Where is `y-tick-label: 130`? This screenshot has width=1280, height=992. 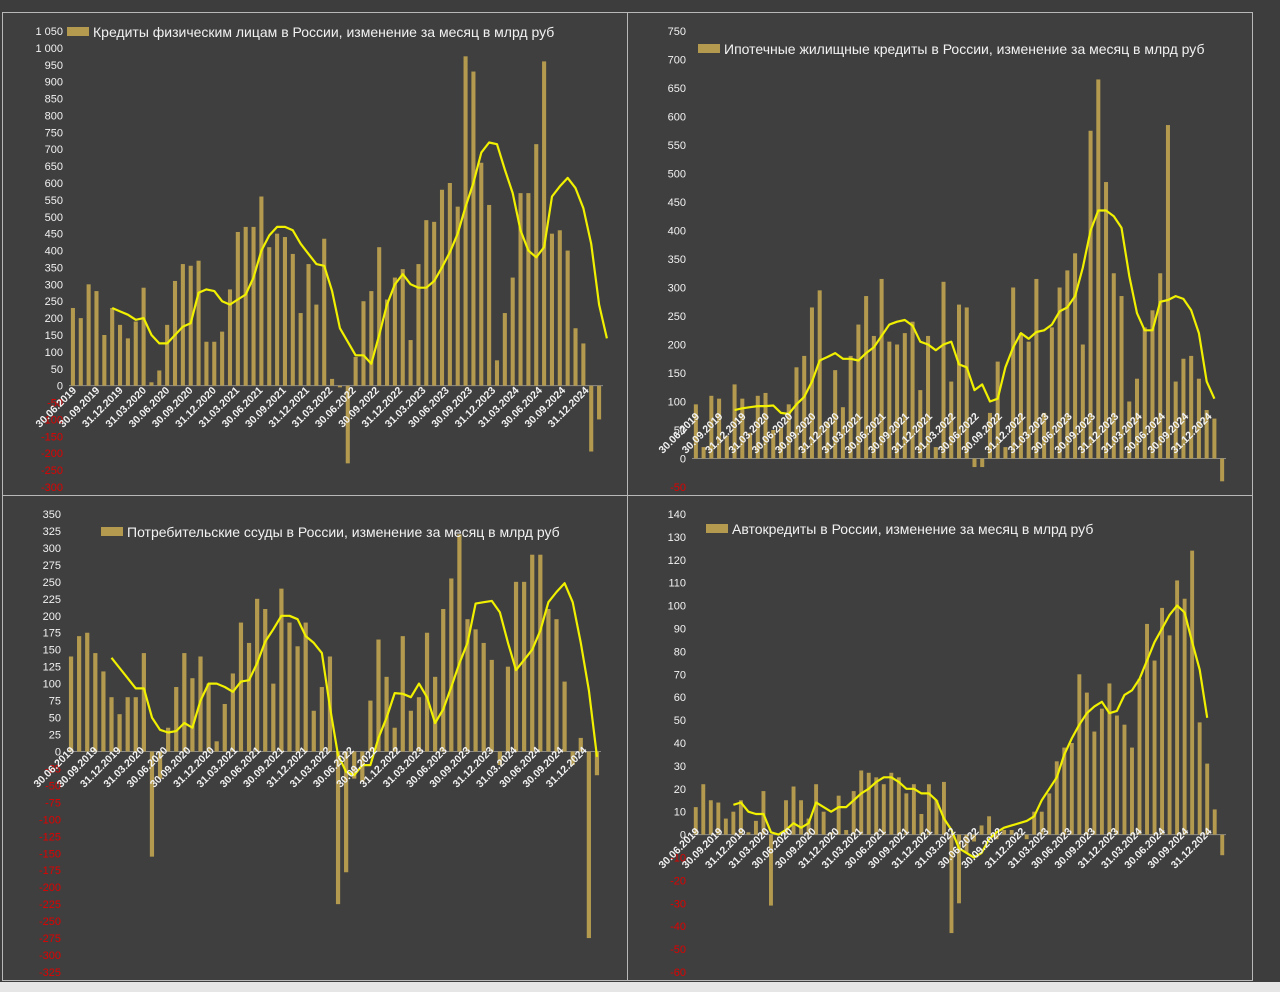
y-tick-label: 130 is located at coordinates (677, 538).